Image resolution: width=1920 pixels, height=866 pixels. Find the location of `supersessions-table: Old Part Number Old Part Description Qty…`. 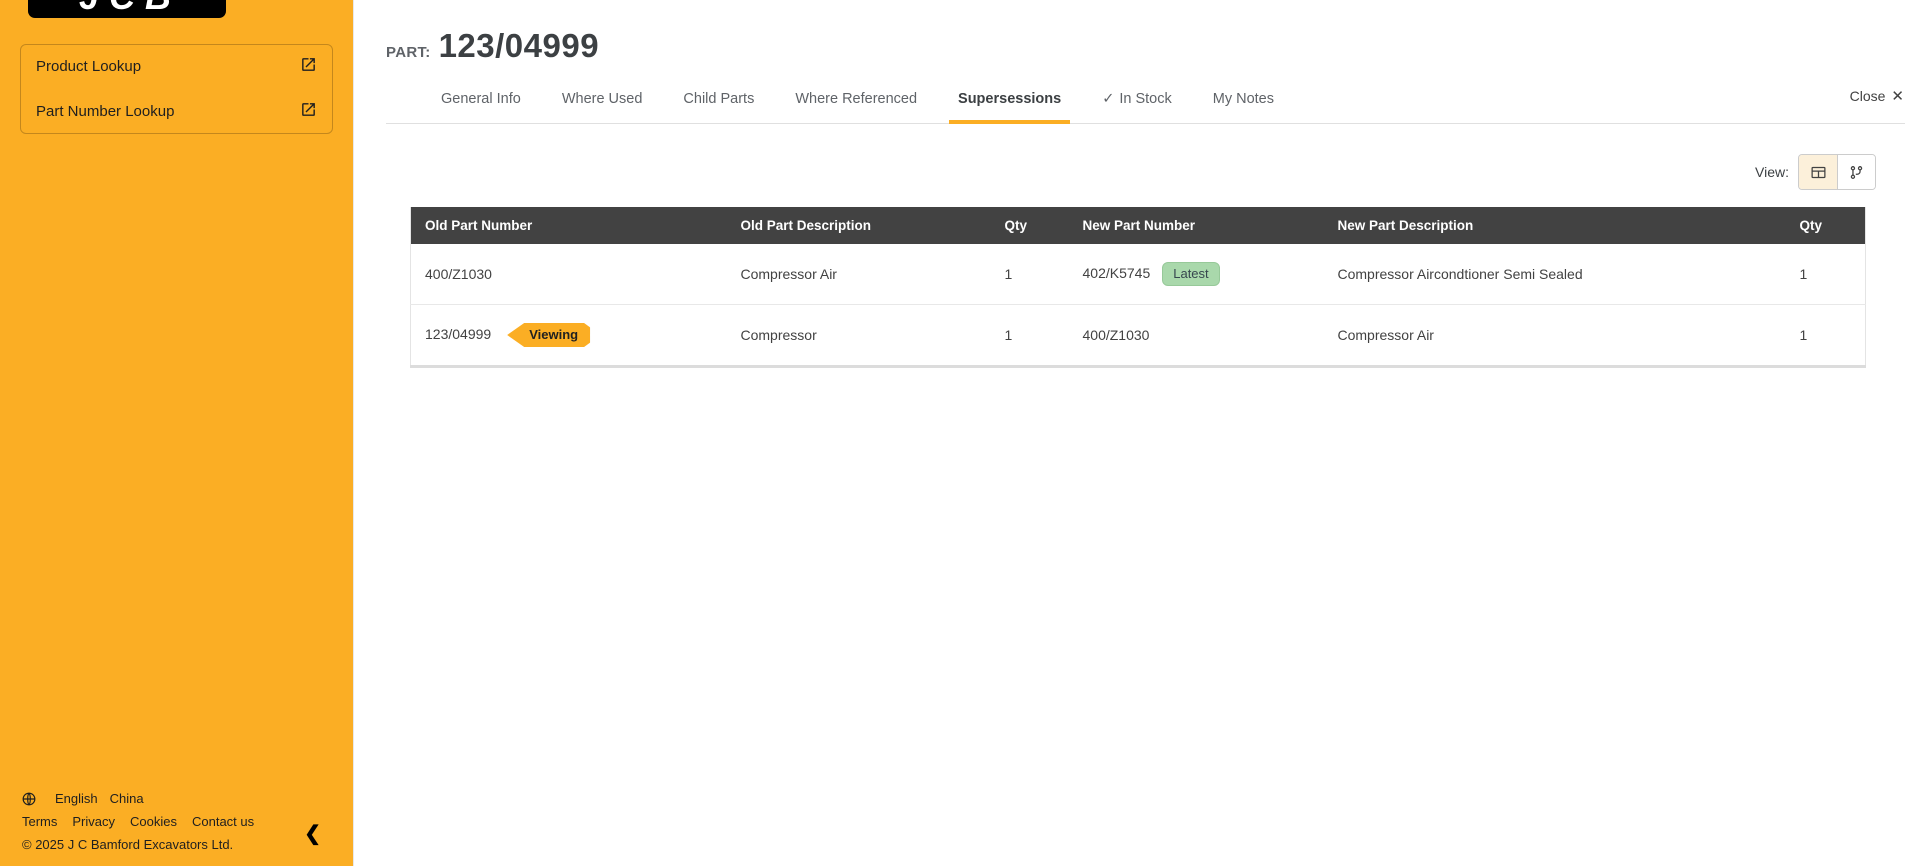

supersessions-table: Old Part Number Old Part Description Qty… is located at coordinates (1138, 287).